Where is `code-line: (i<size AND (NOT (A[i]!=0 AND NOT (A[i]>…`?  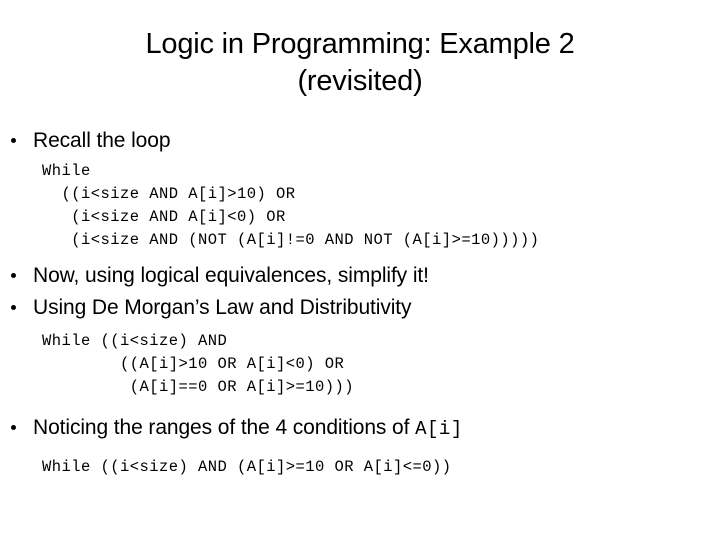
code-line: (i<size AND (NOT (A[i]!=0 AND NOT (A[i]>… is located at coordinates (291, 240).